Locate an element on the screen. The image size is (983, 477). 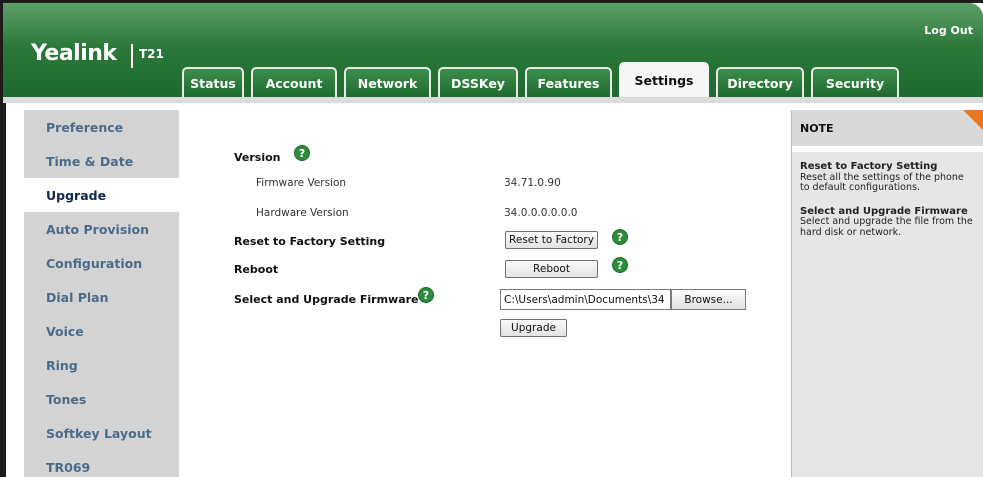
reboot-button: Reboot is located at coordinates (551, 269).